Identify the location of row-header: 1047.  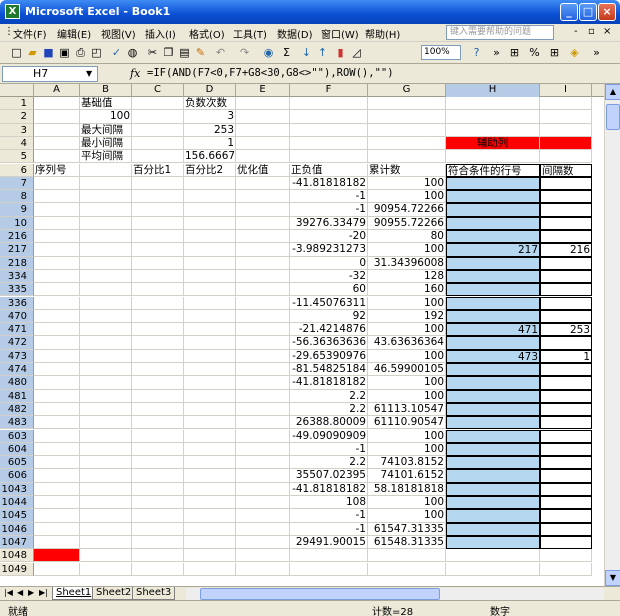
(17, 542).